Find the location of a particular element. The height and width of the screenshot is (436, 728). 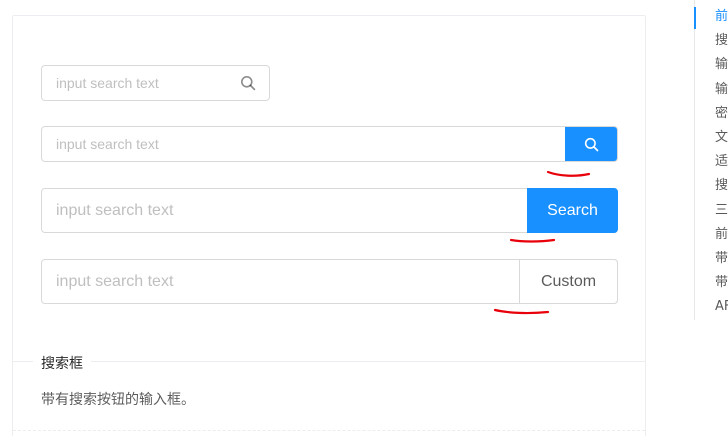

demo-description: 带有搜索按钮的输入框。 is located at coordinates (118, 400).